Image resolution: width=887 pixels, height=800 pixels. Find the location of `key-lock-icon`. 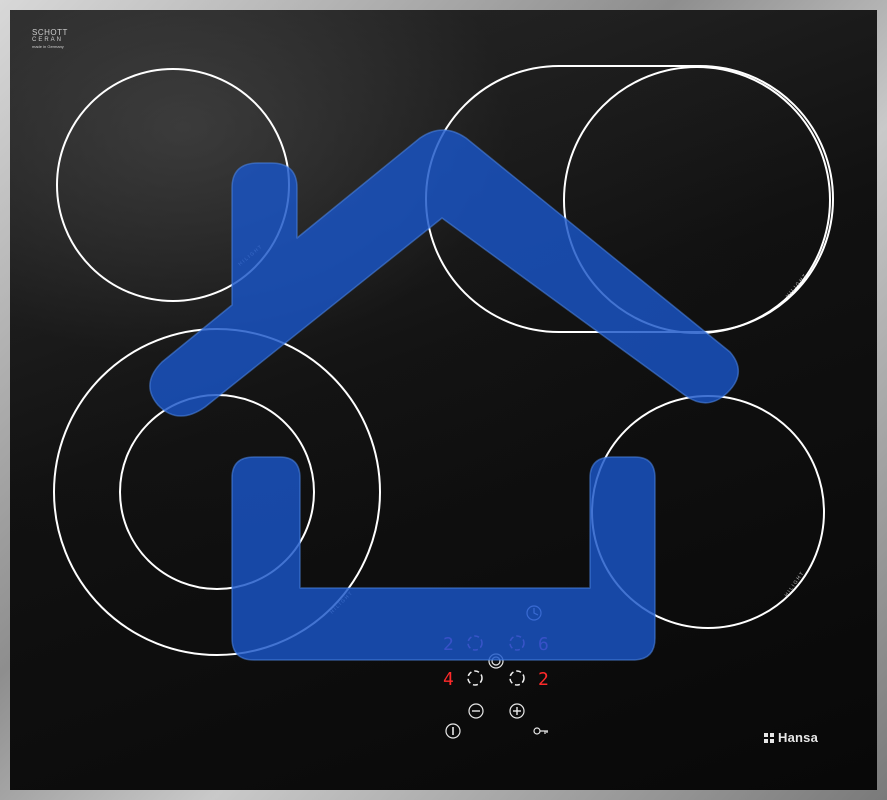

key-lock-icon is located at coordinates (540, 731).